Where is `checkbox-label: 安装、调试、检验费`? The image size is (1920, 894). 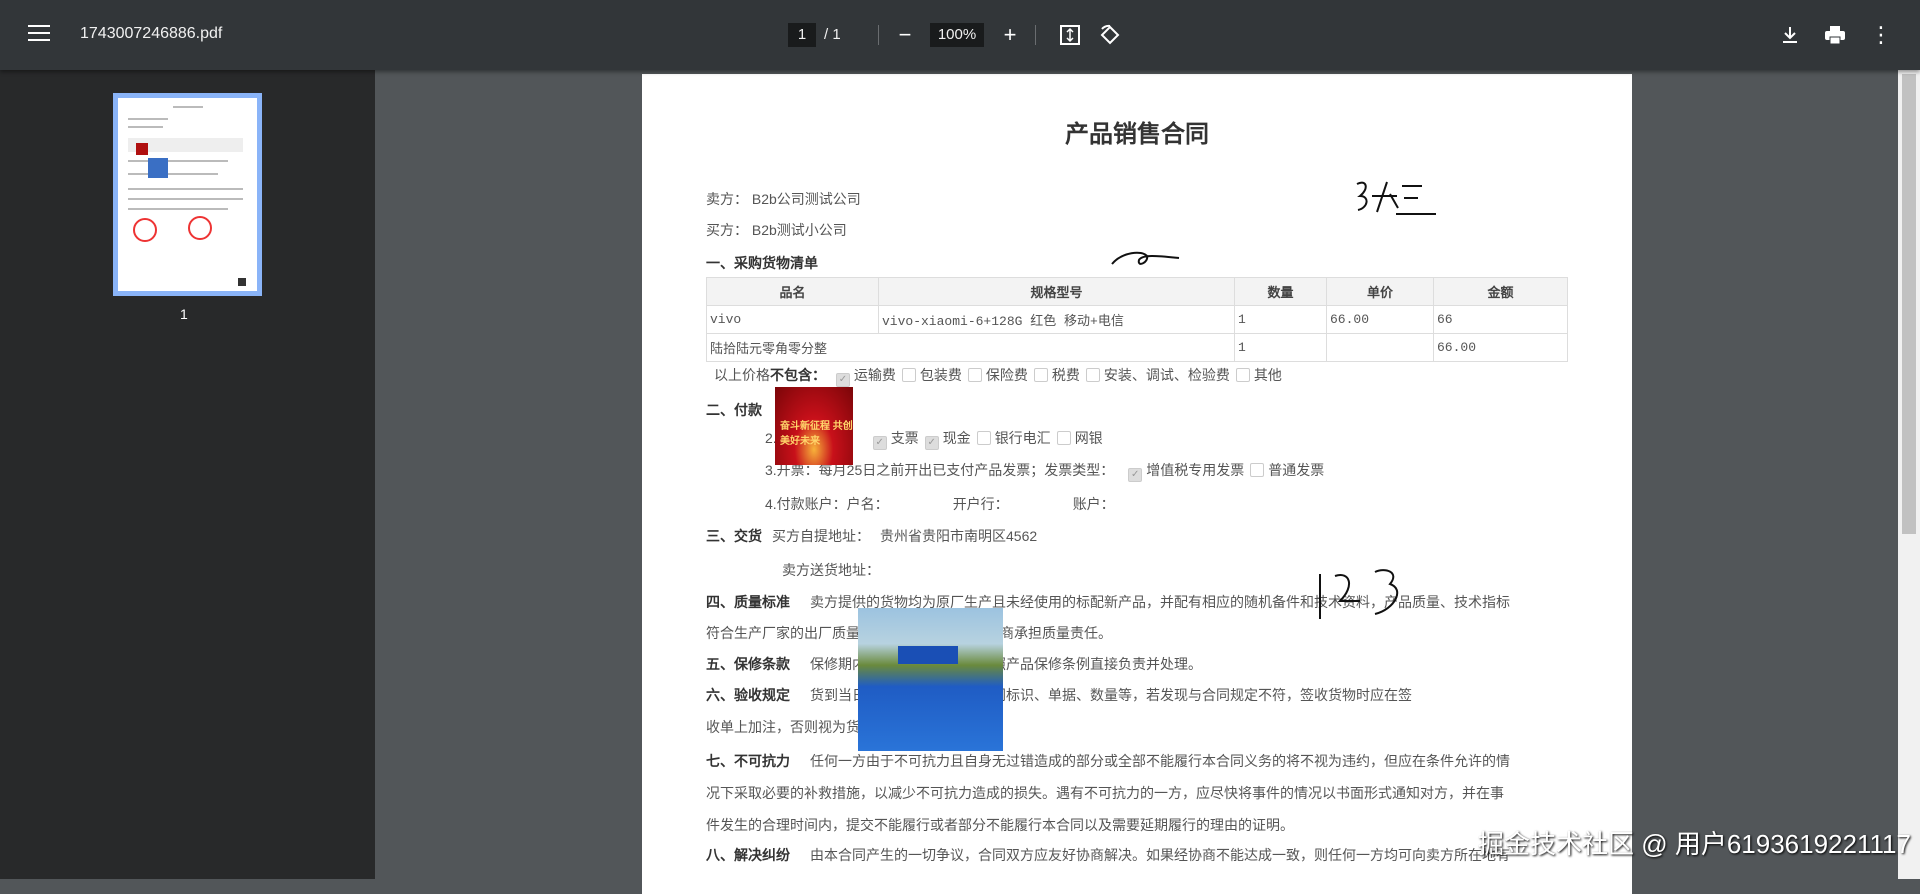 checkbox-label: 安装、调试、检验费 is located at coordinates (1166, 375).